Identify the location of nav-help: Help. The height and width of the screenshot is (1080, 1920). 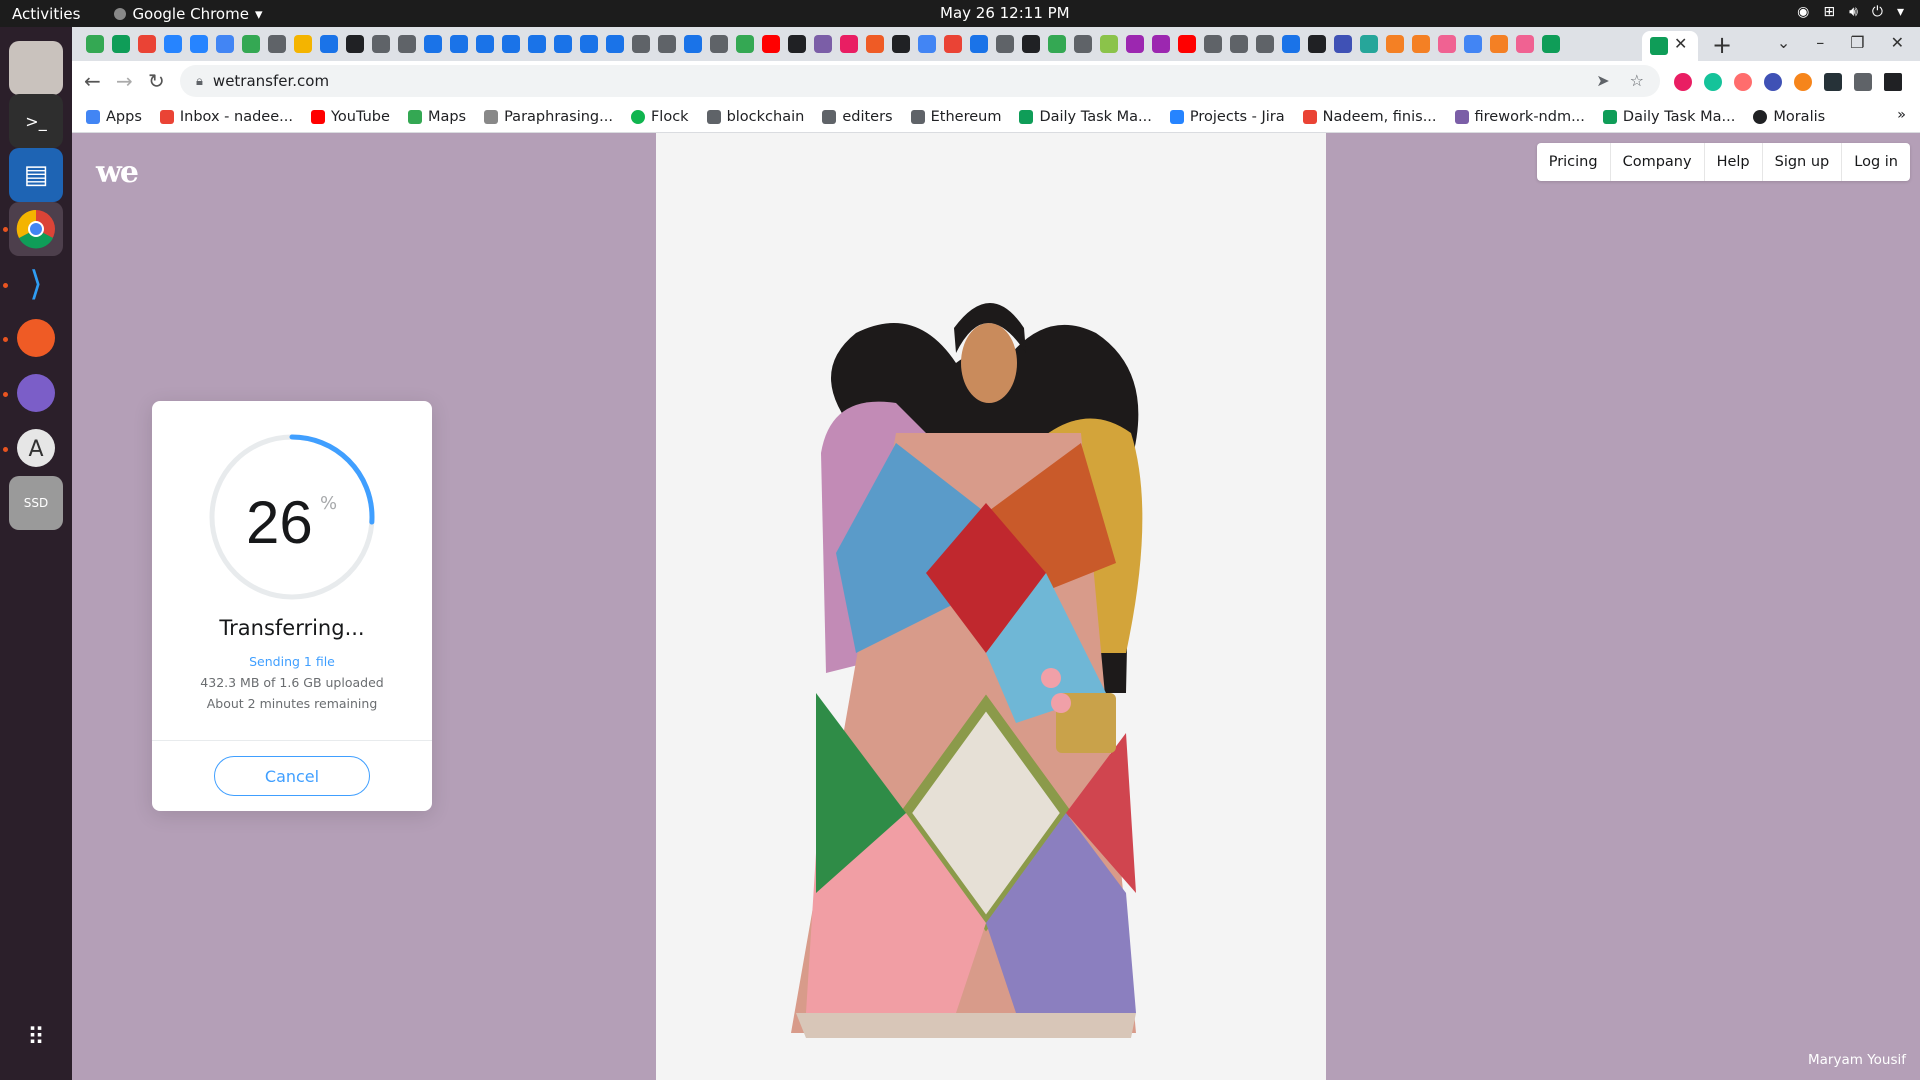
(1732, 162).